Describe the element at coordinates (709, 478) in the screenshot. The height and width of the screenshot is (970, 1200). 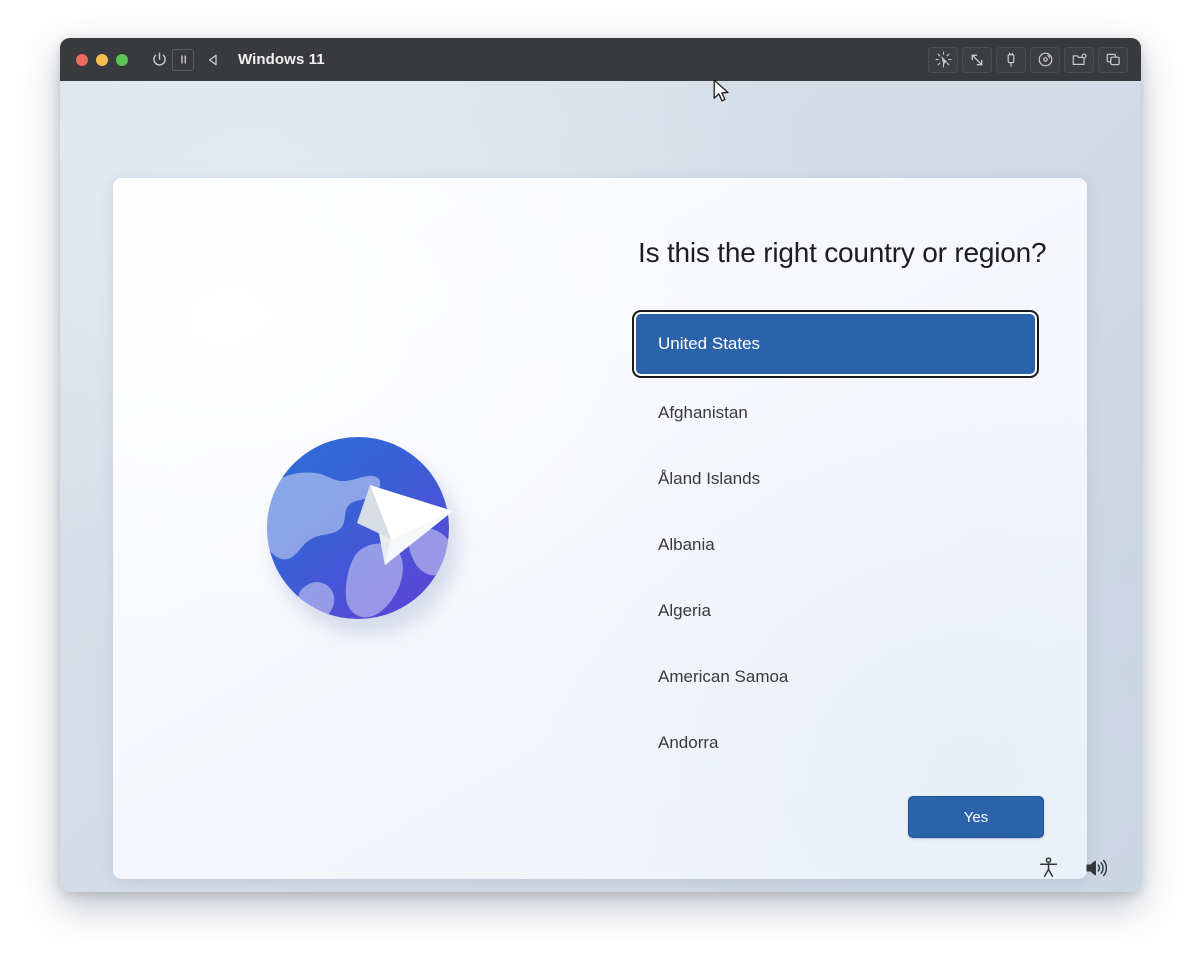
I see `country-label: Åland Islands` at that location.